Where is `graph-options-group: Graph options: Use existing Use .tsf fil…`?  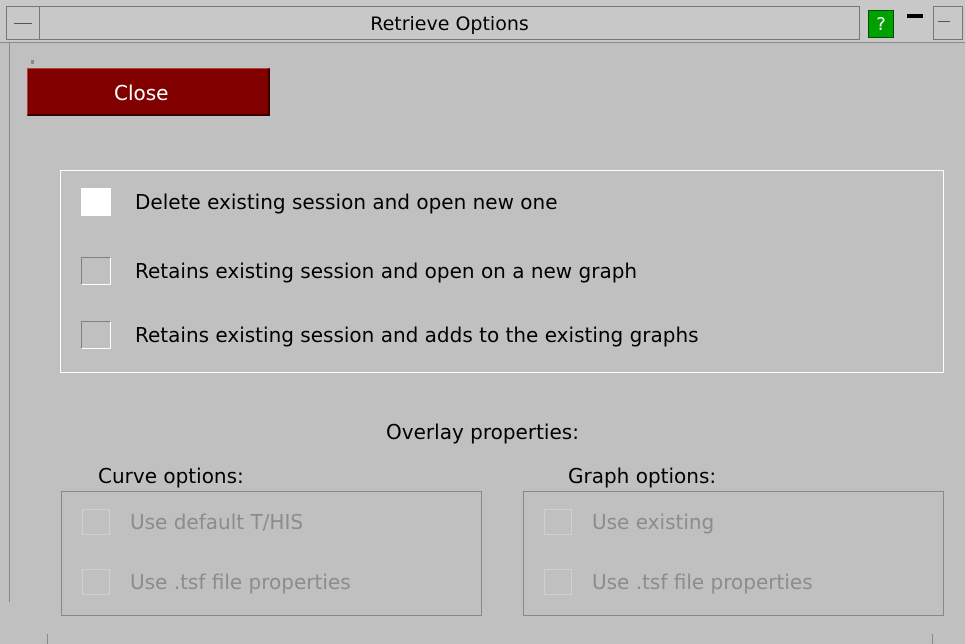 graph-options-group: Graph options: Use existing Use .tsf fil… is located at coordinates (733, 540).